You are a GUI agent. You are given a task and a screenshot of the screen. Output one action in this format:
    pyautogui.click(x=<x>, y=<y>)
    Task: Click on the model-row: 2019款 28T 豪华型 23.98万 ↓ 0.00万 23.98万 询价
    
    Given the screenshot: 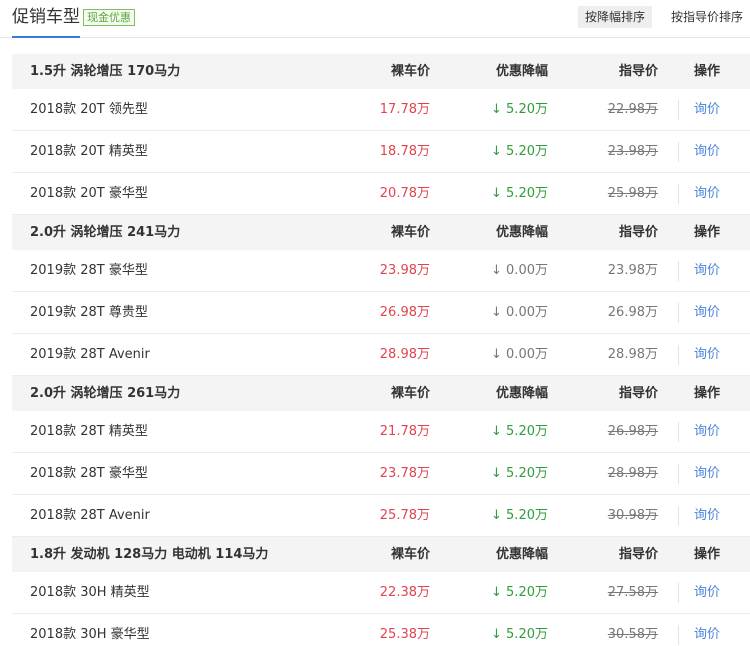 What is the action you would take?
    pyautogui.click(x=381, y=271)
    